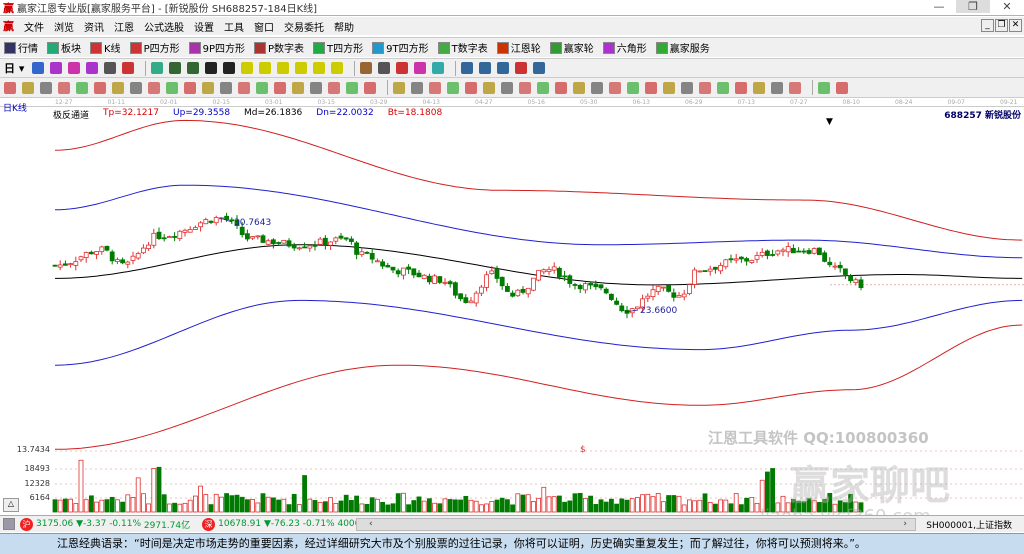  I want to click on toolbar-button: P四方形, so click(154, 47).